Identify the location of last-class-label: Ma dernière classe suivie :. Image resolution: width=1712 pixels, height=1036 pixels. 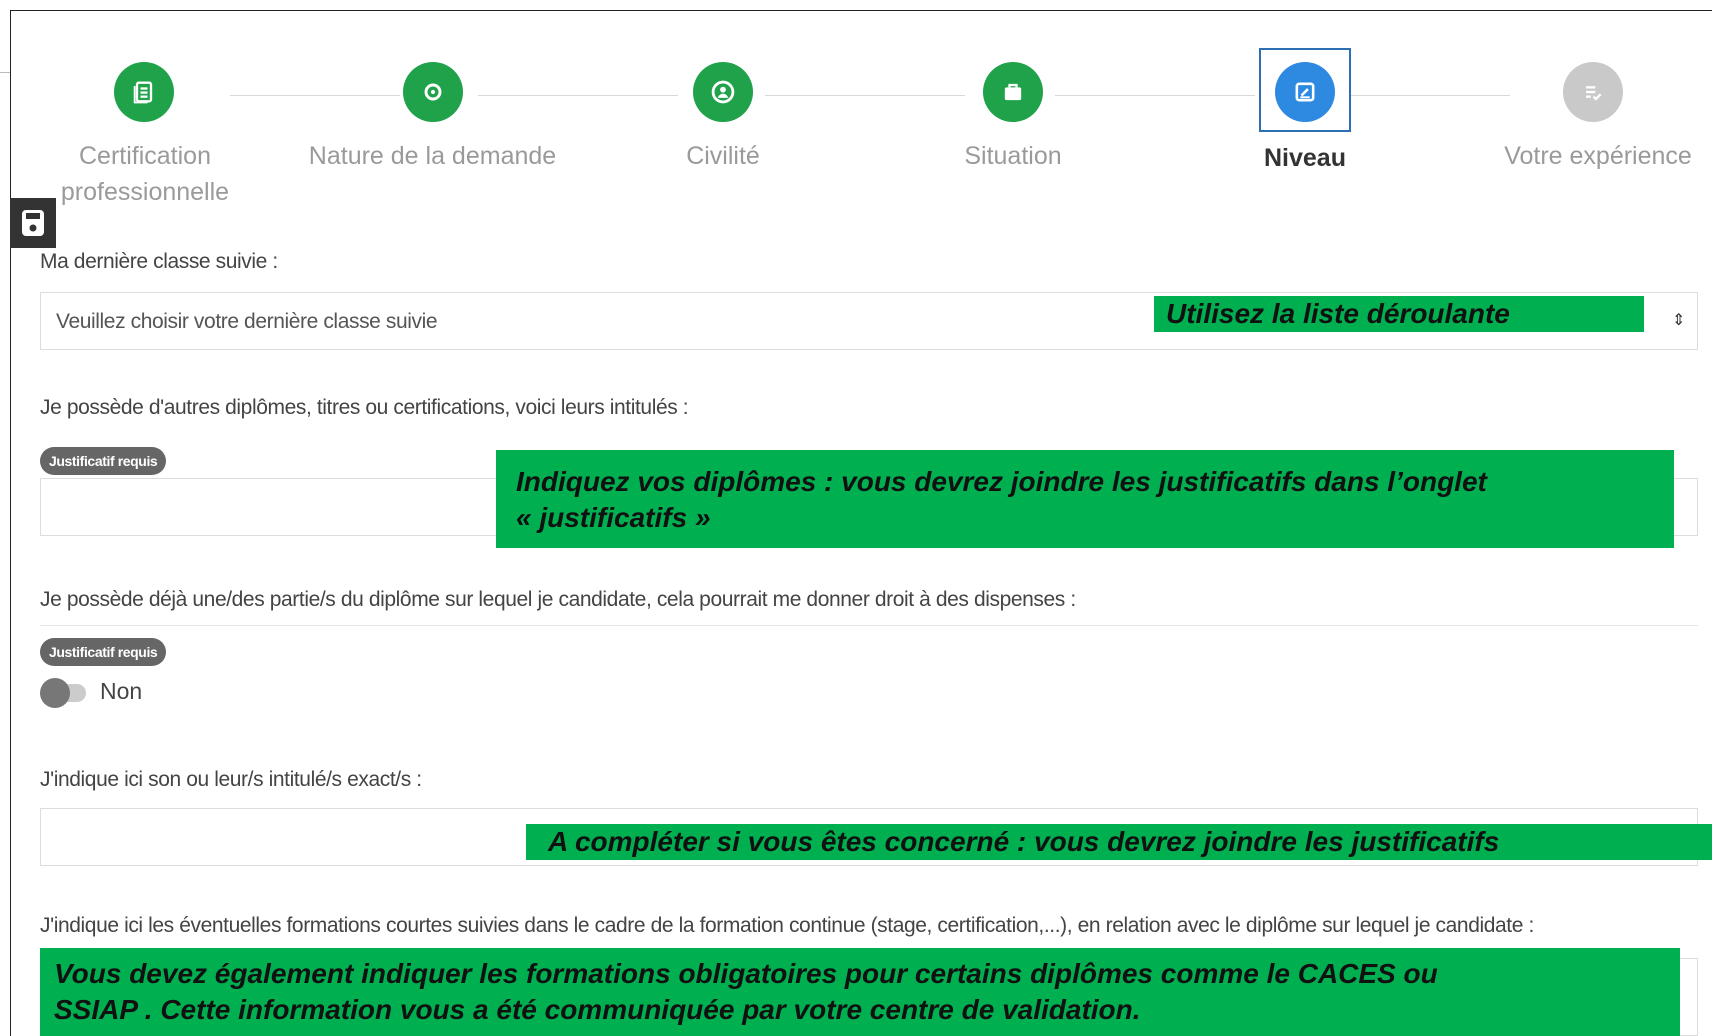
(159, 261).